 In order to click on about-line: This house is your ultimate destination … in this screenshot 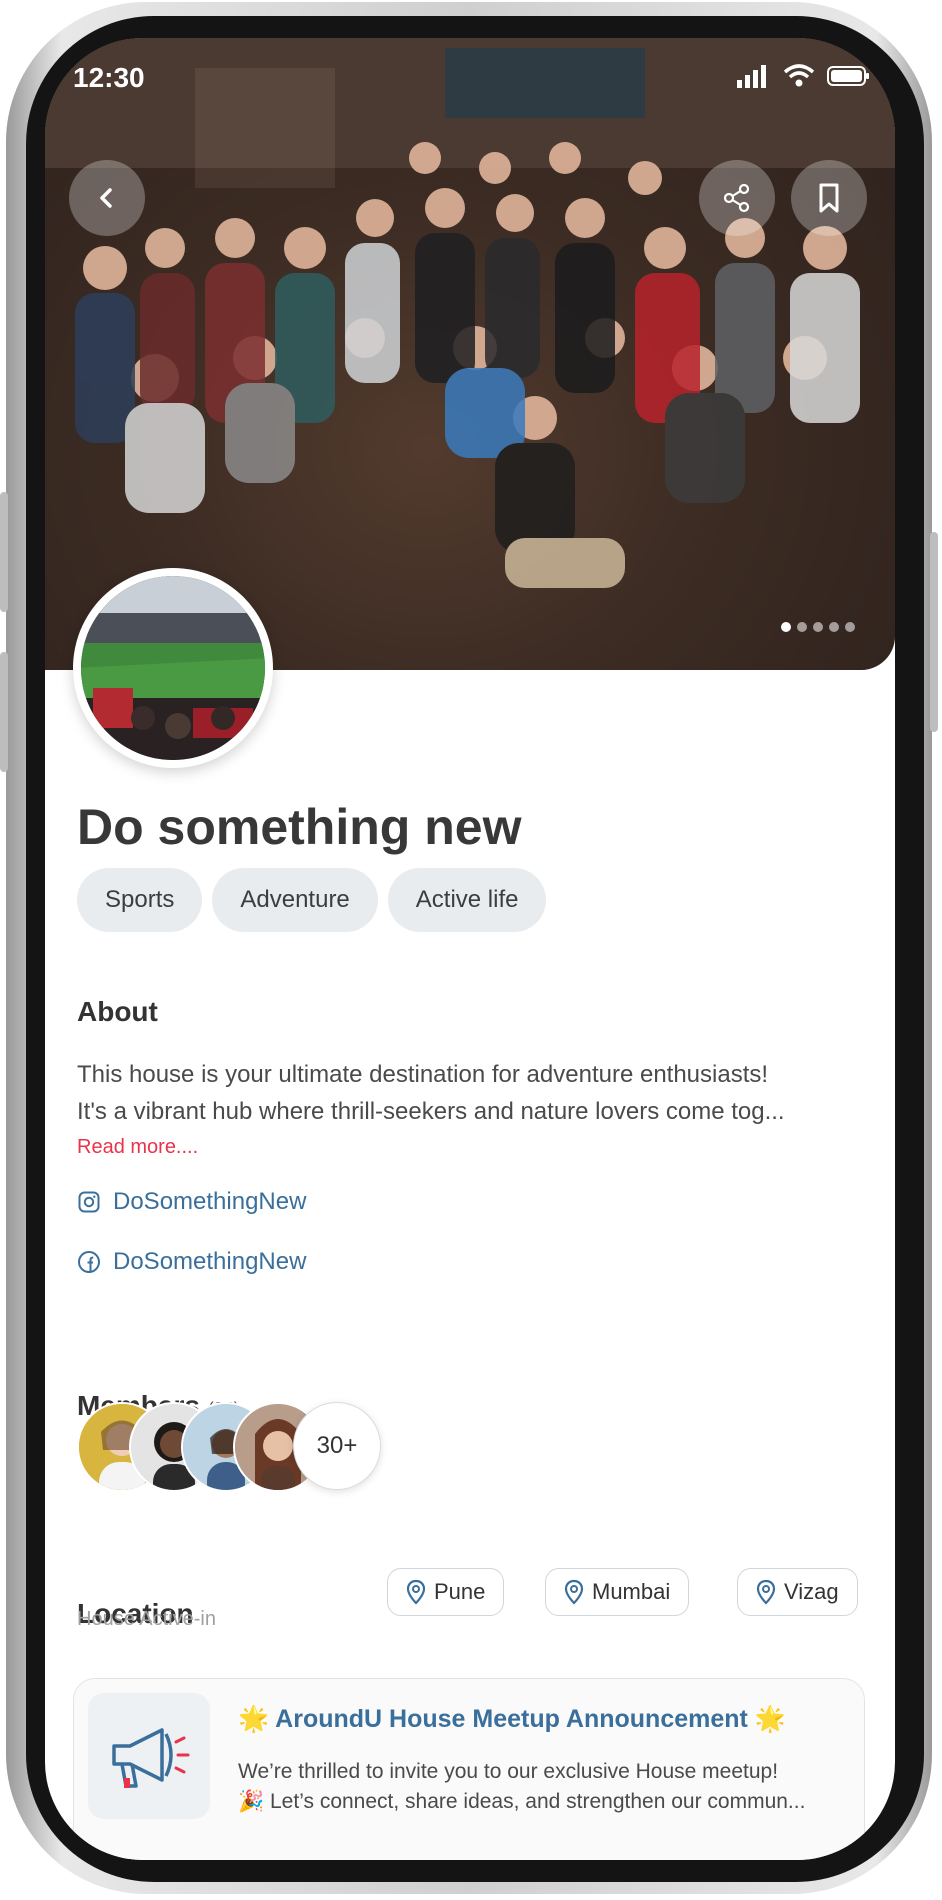, I will do `click(423, 1074)`.